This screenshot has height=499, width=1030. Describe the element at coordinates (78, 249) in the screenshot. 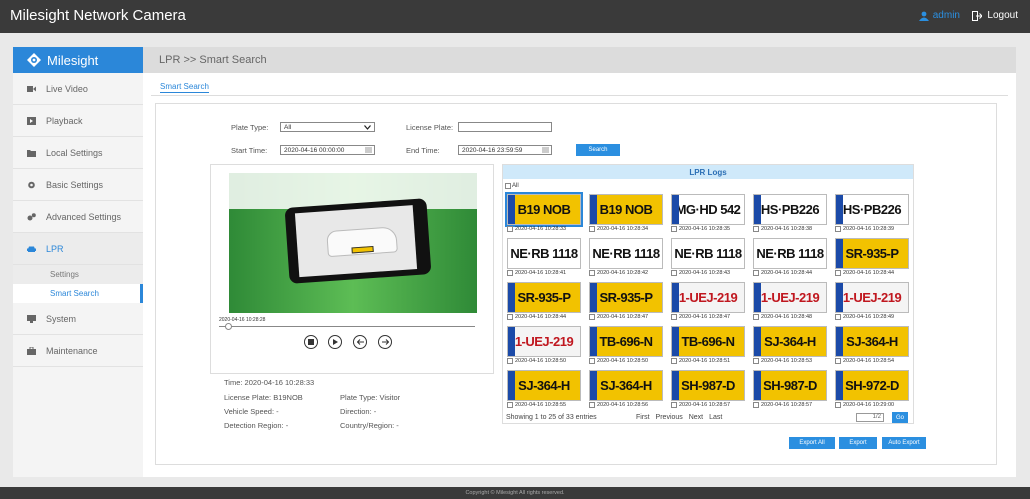

I see `sidebar-item-lpr: LPR` at that location.